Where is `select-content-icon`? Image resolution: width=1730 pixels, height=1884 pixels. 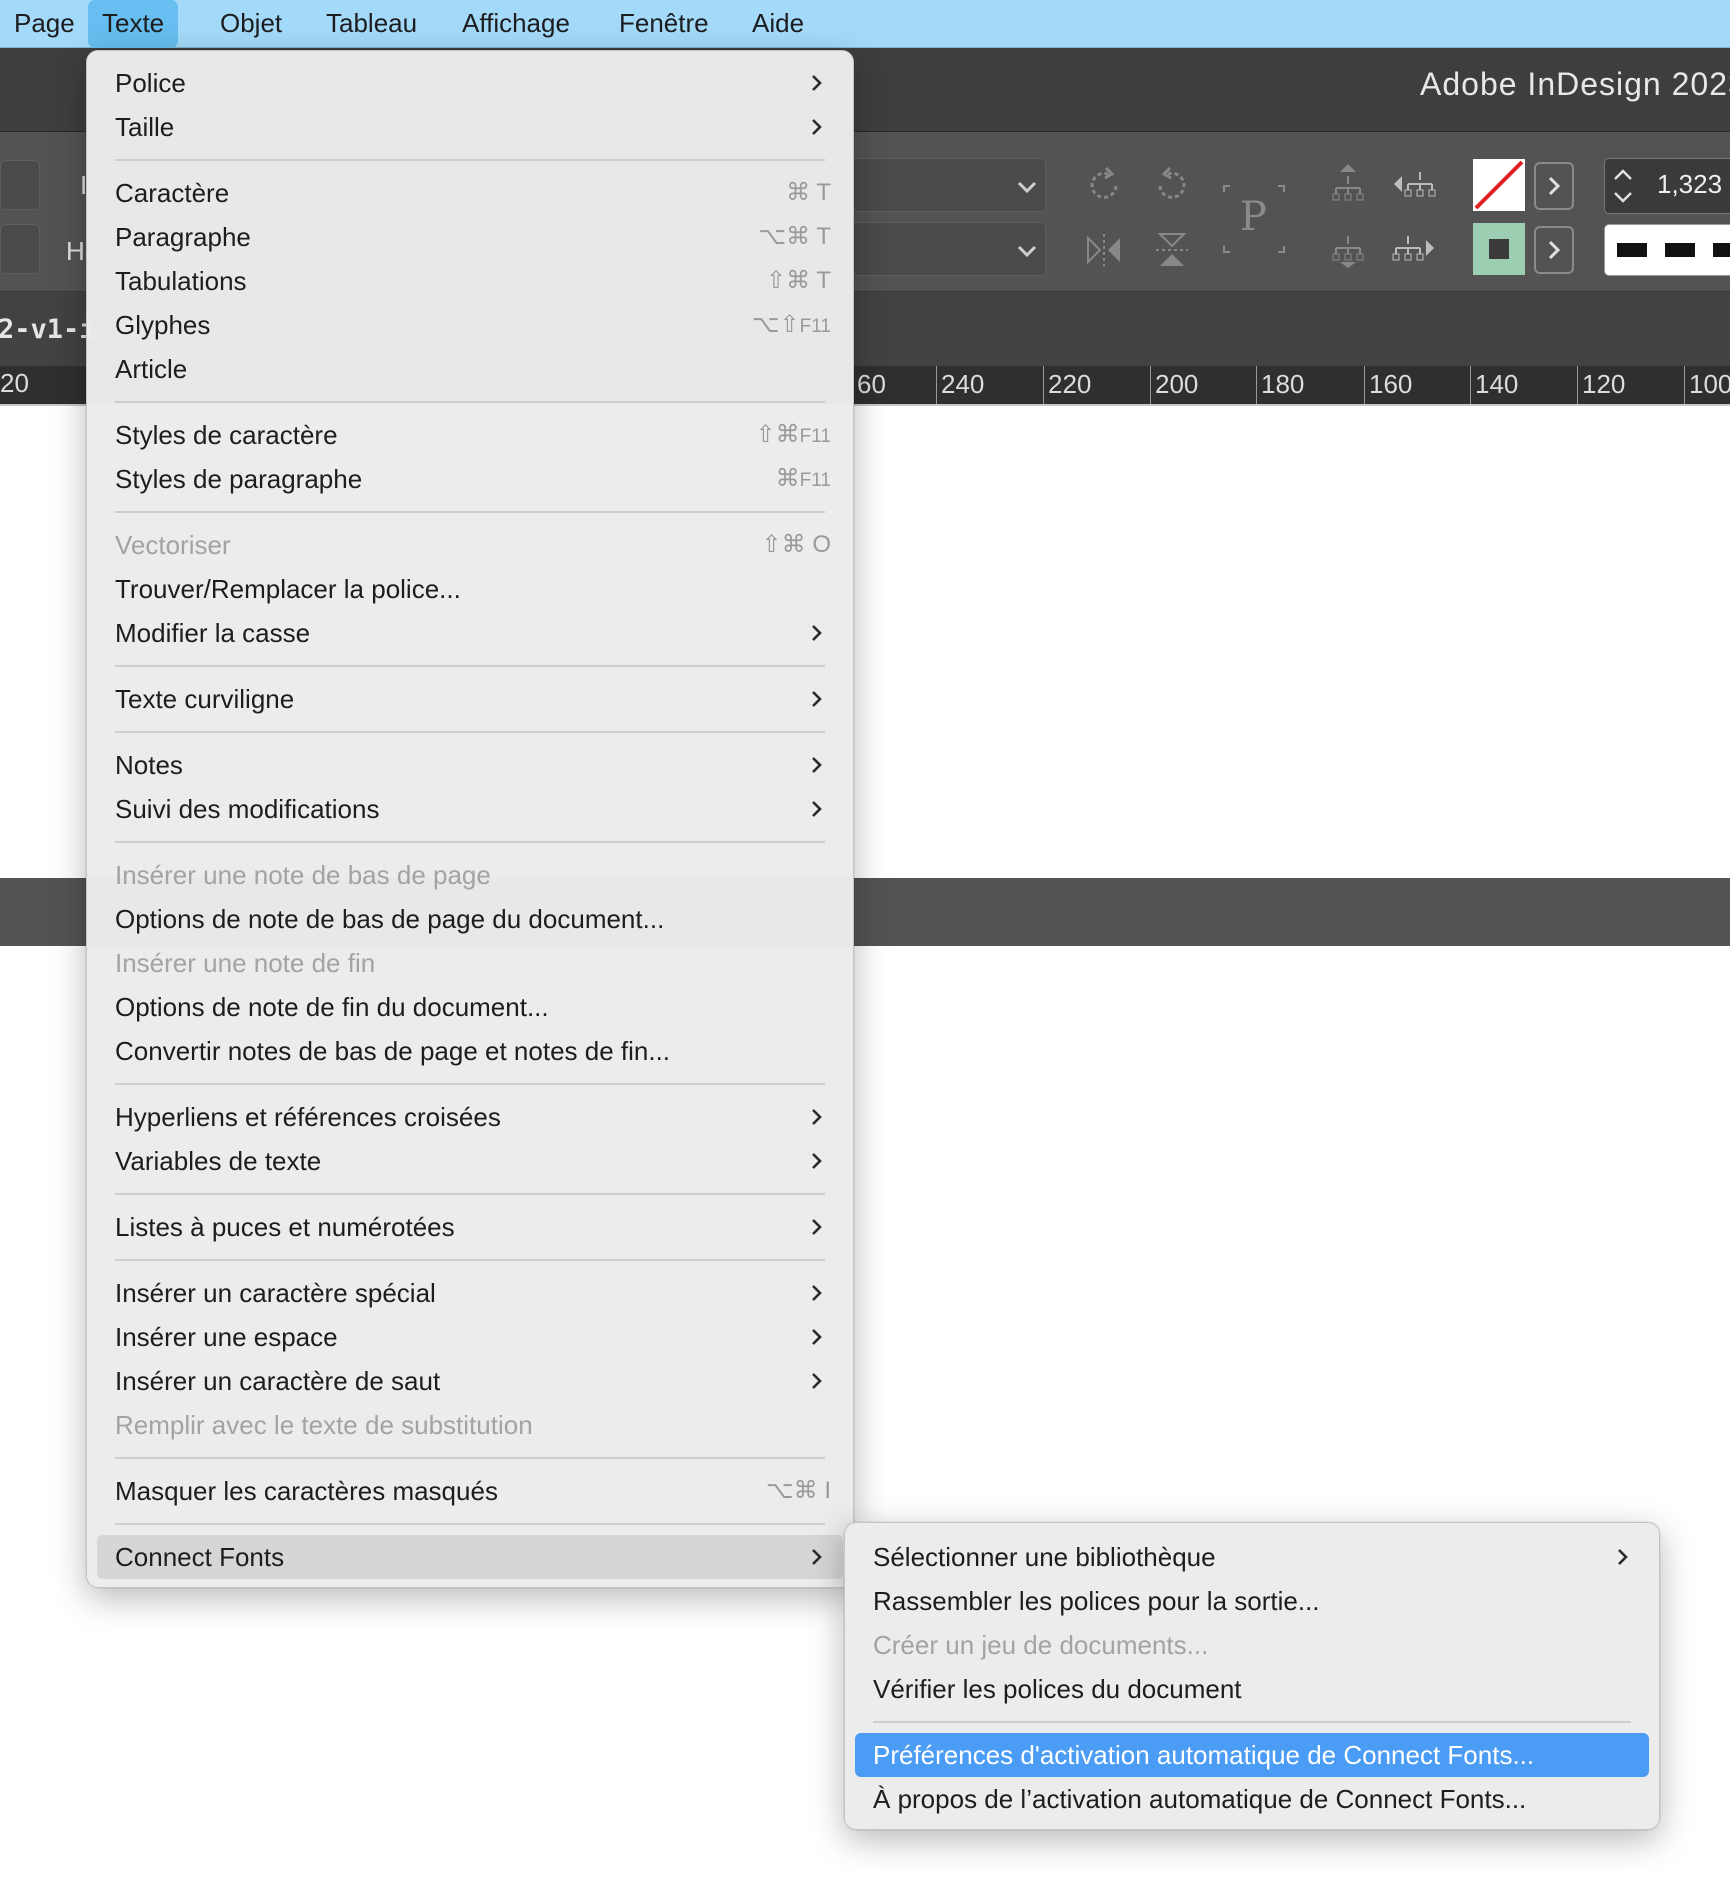
select-content-icon is located at coordinates (1348, 248).